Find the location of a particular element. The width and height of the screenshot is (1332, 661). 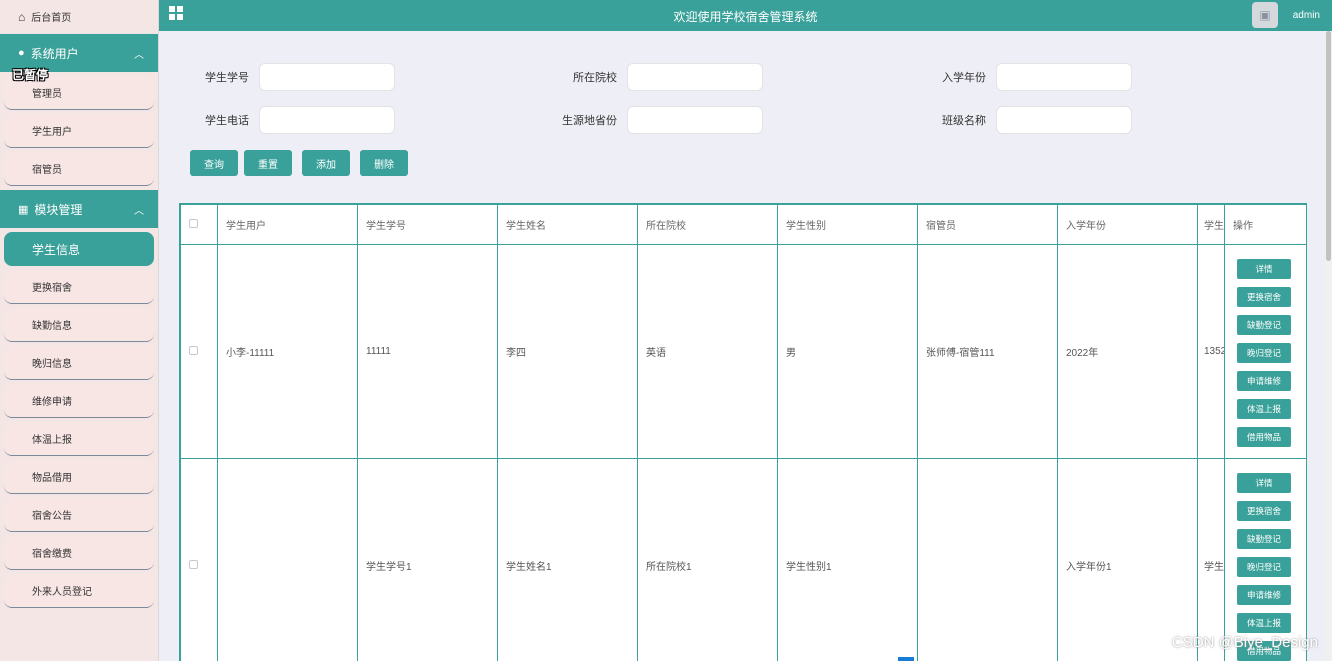

delete-button: 删除 is located at coordinates (384, 163).